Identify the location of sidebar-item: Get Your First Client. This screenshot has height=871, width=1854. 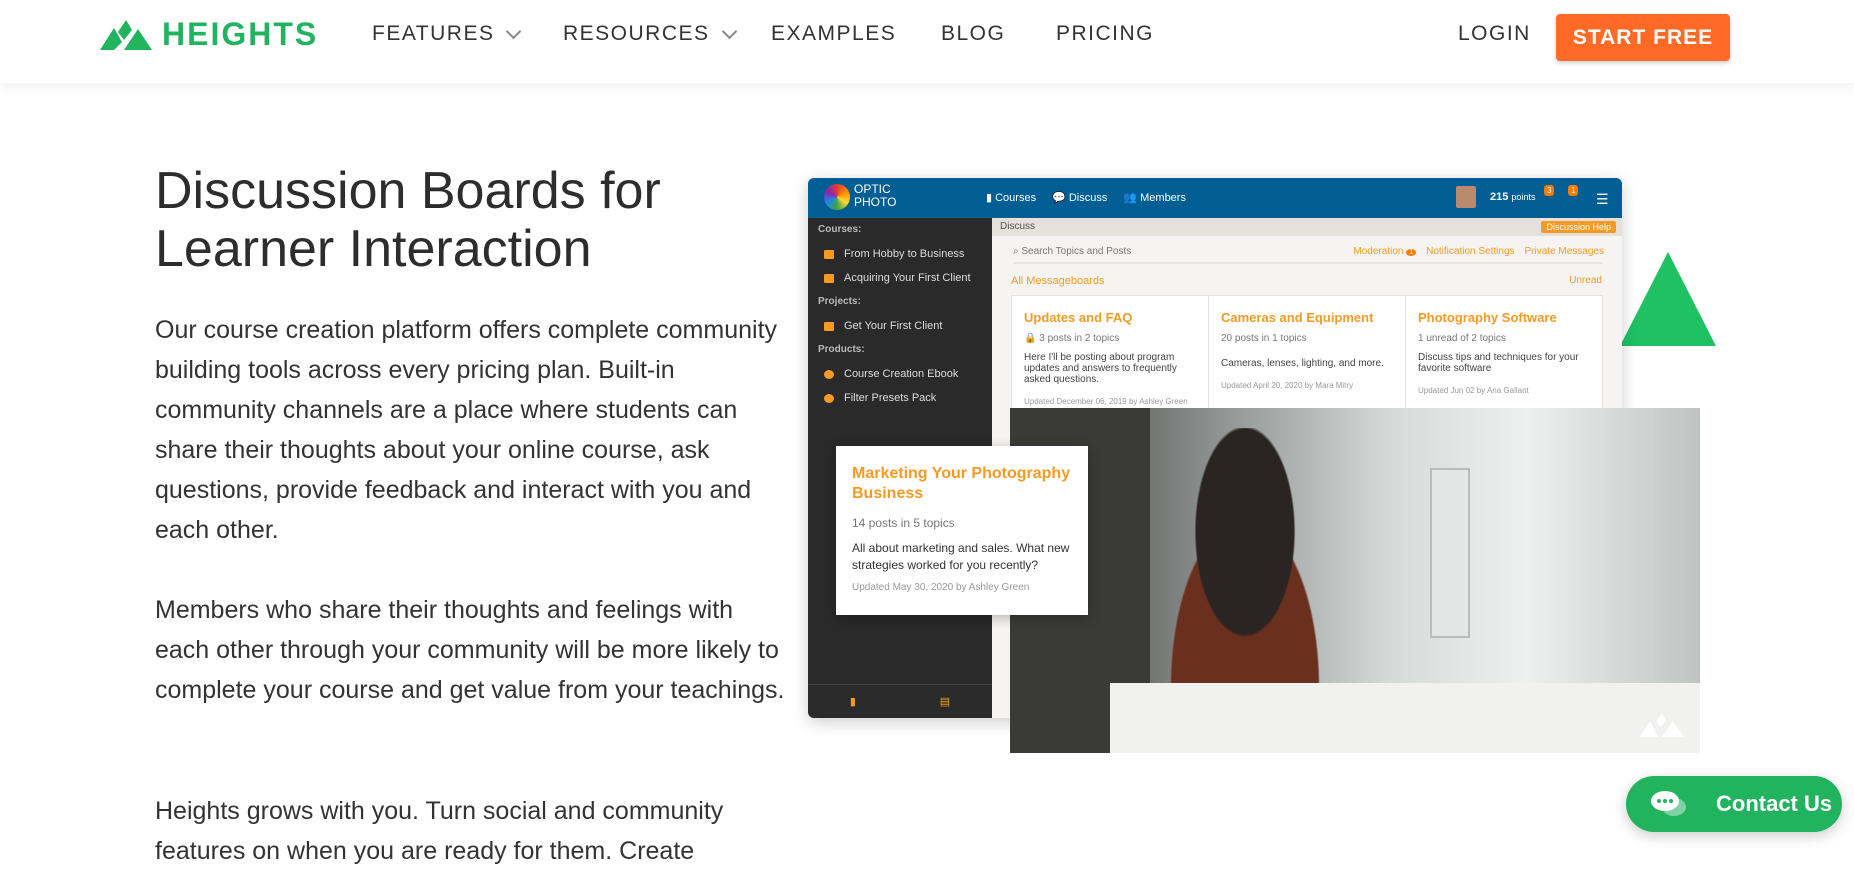
(900, 326).